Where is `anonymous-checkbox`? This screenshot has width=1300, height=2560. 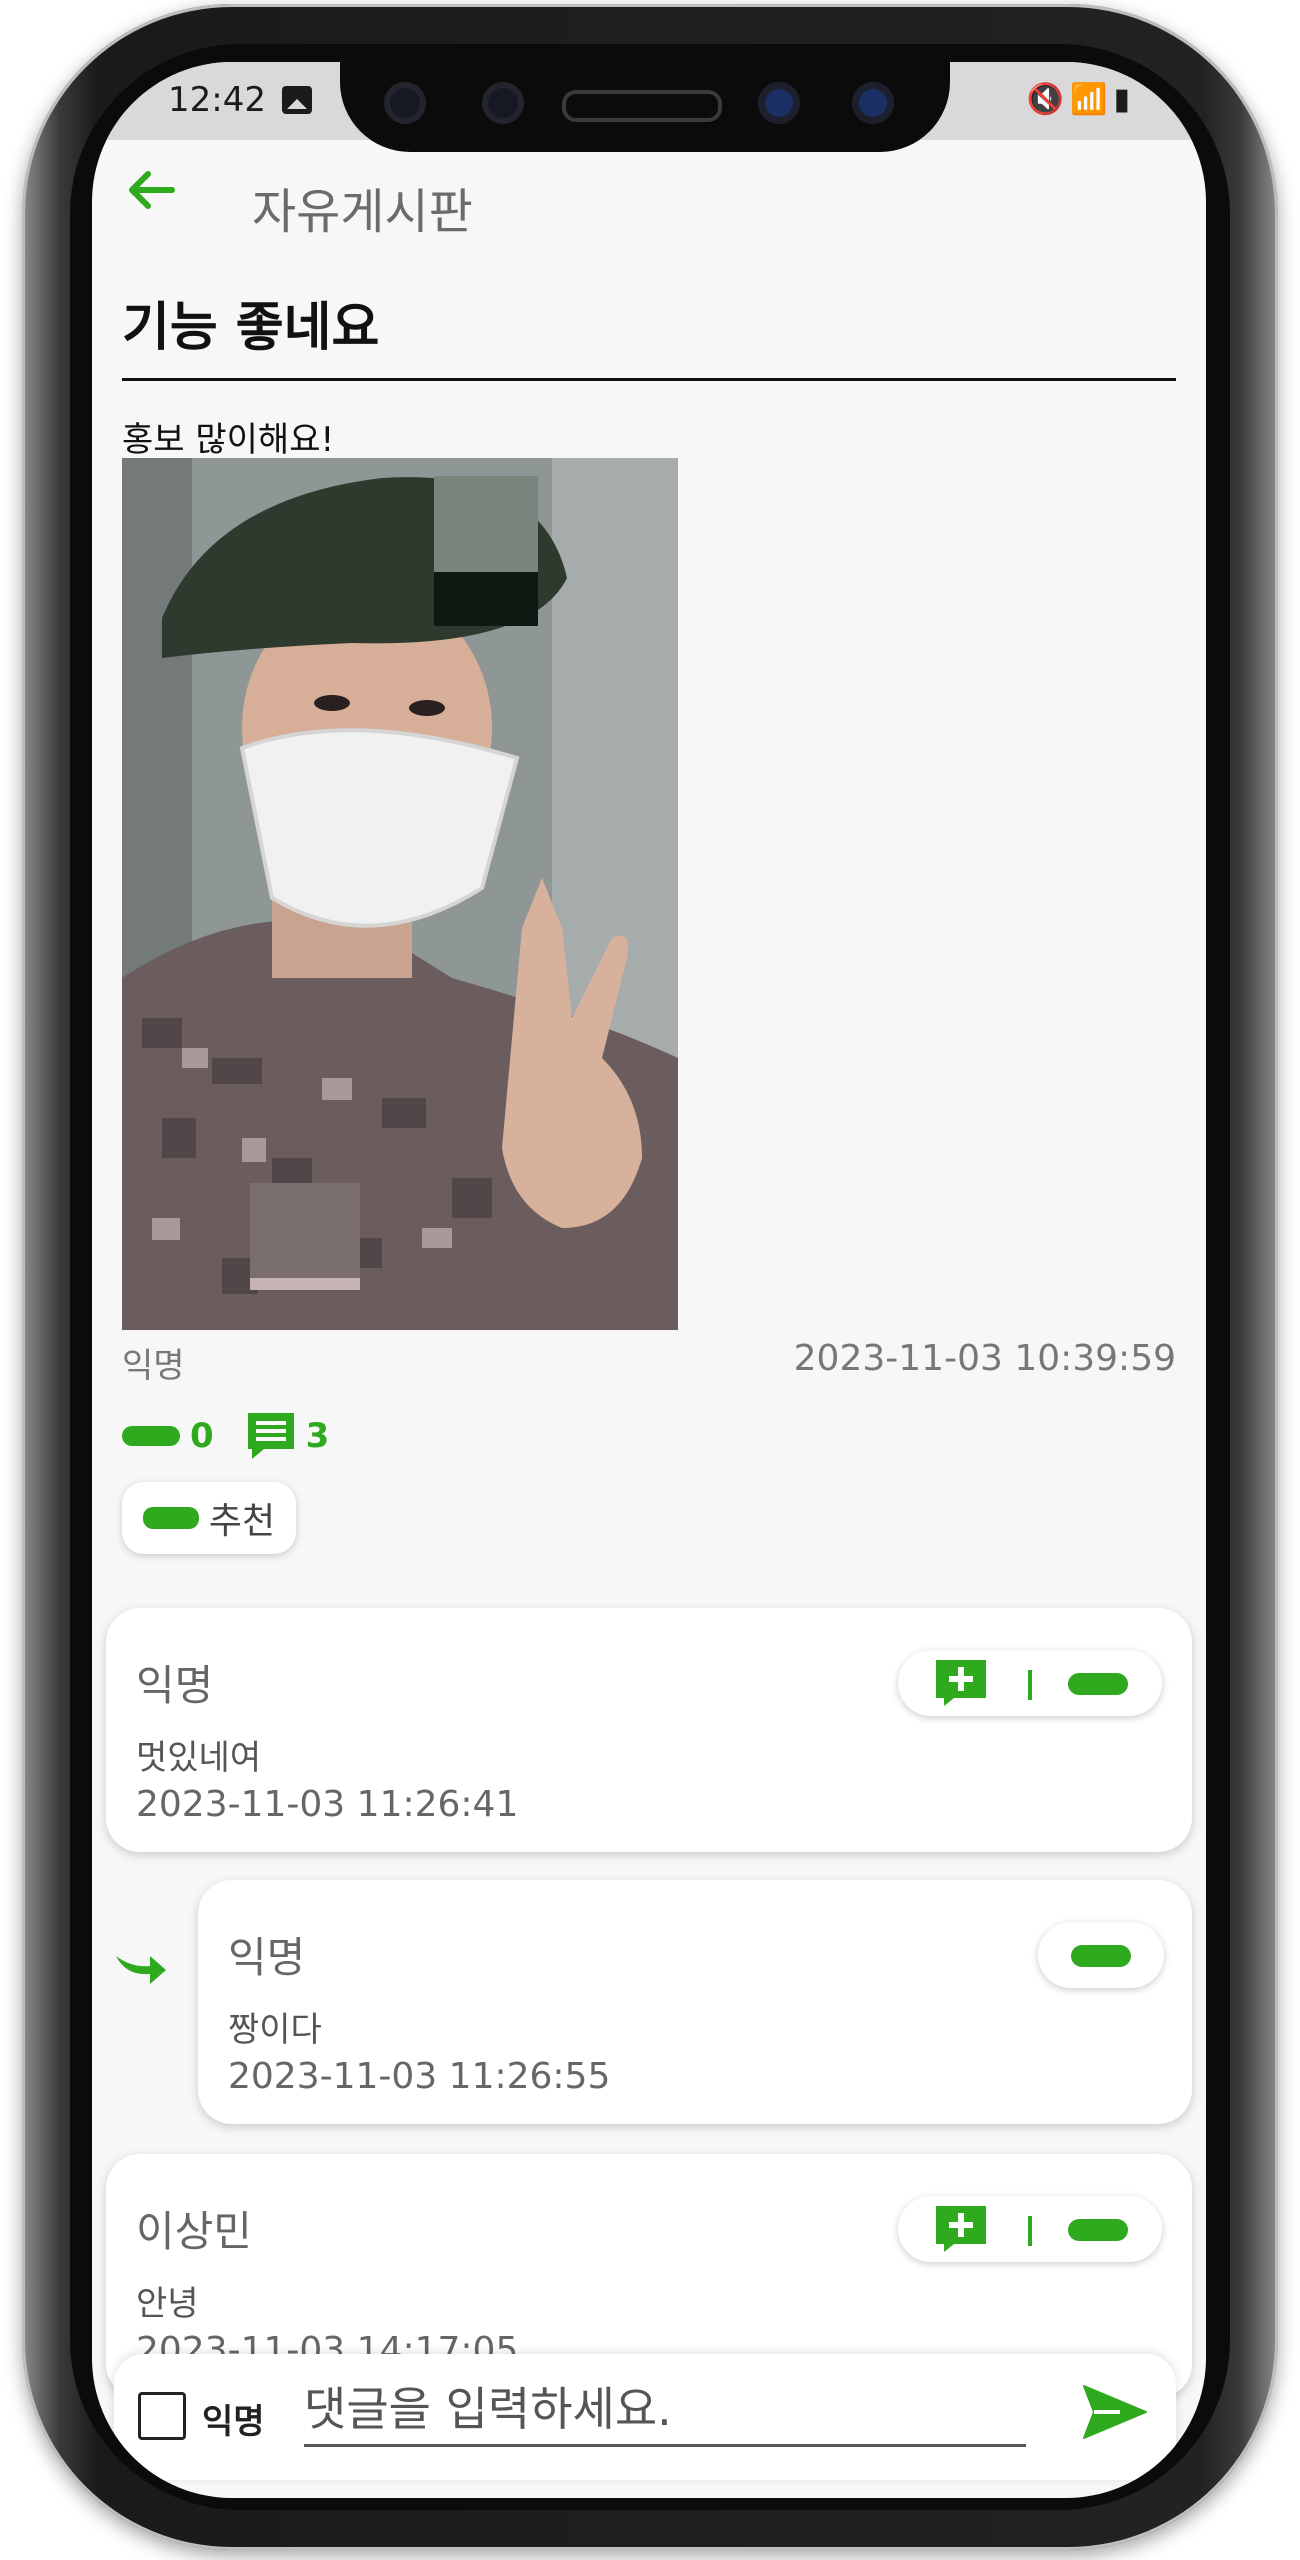
anonymous-checkbox is located at coordinates (162, 2416).